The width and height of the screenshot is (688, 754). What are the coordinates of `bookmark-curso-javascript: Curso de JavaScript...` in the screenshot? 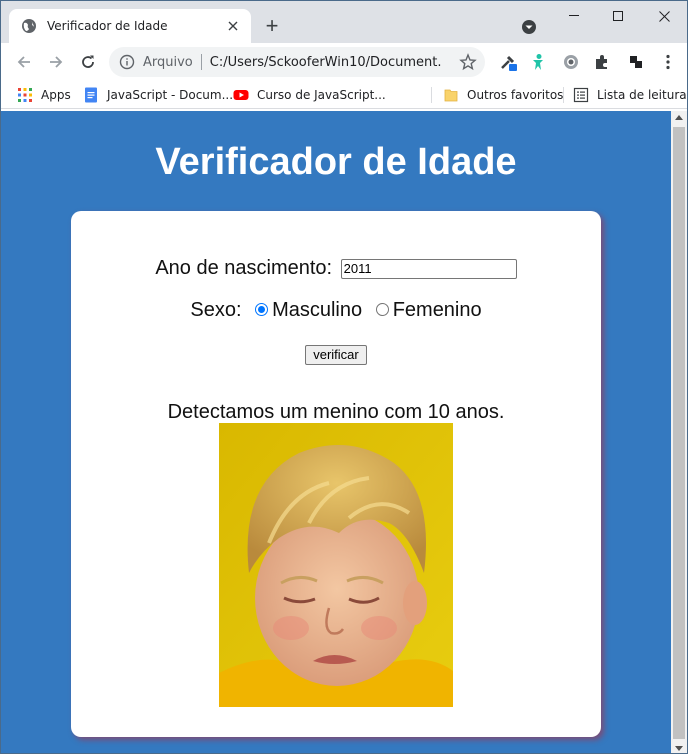 It's located at (309, 95).